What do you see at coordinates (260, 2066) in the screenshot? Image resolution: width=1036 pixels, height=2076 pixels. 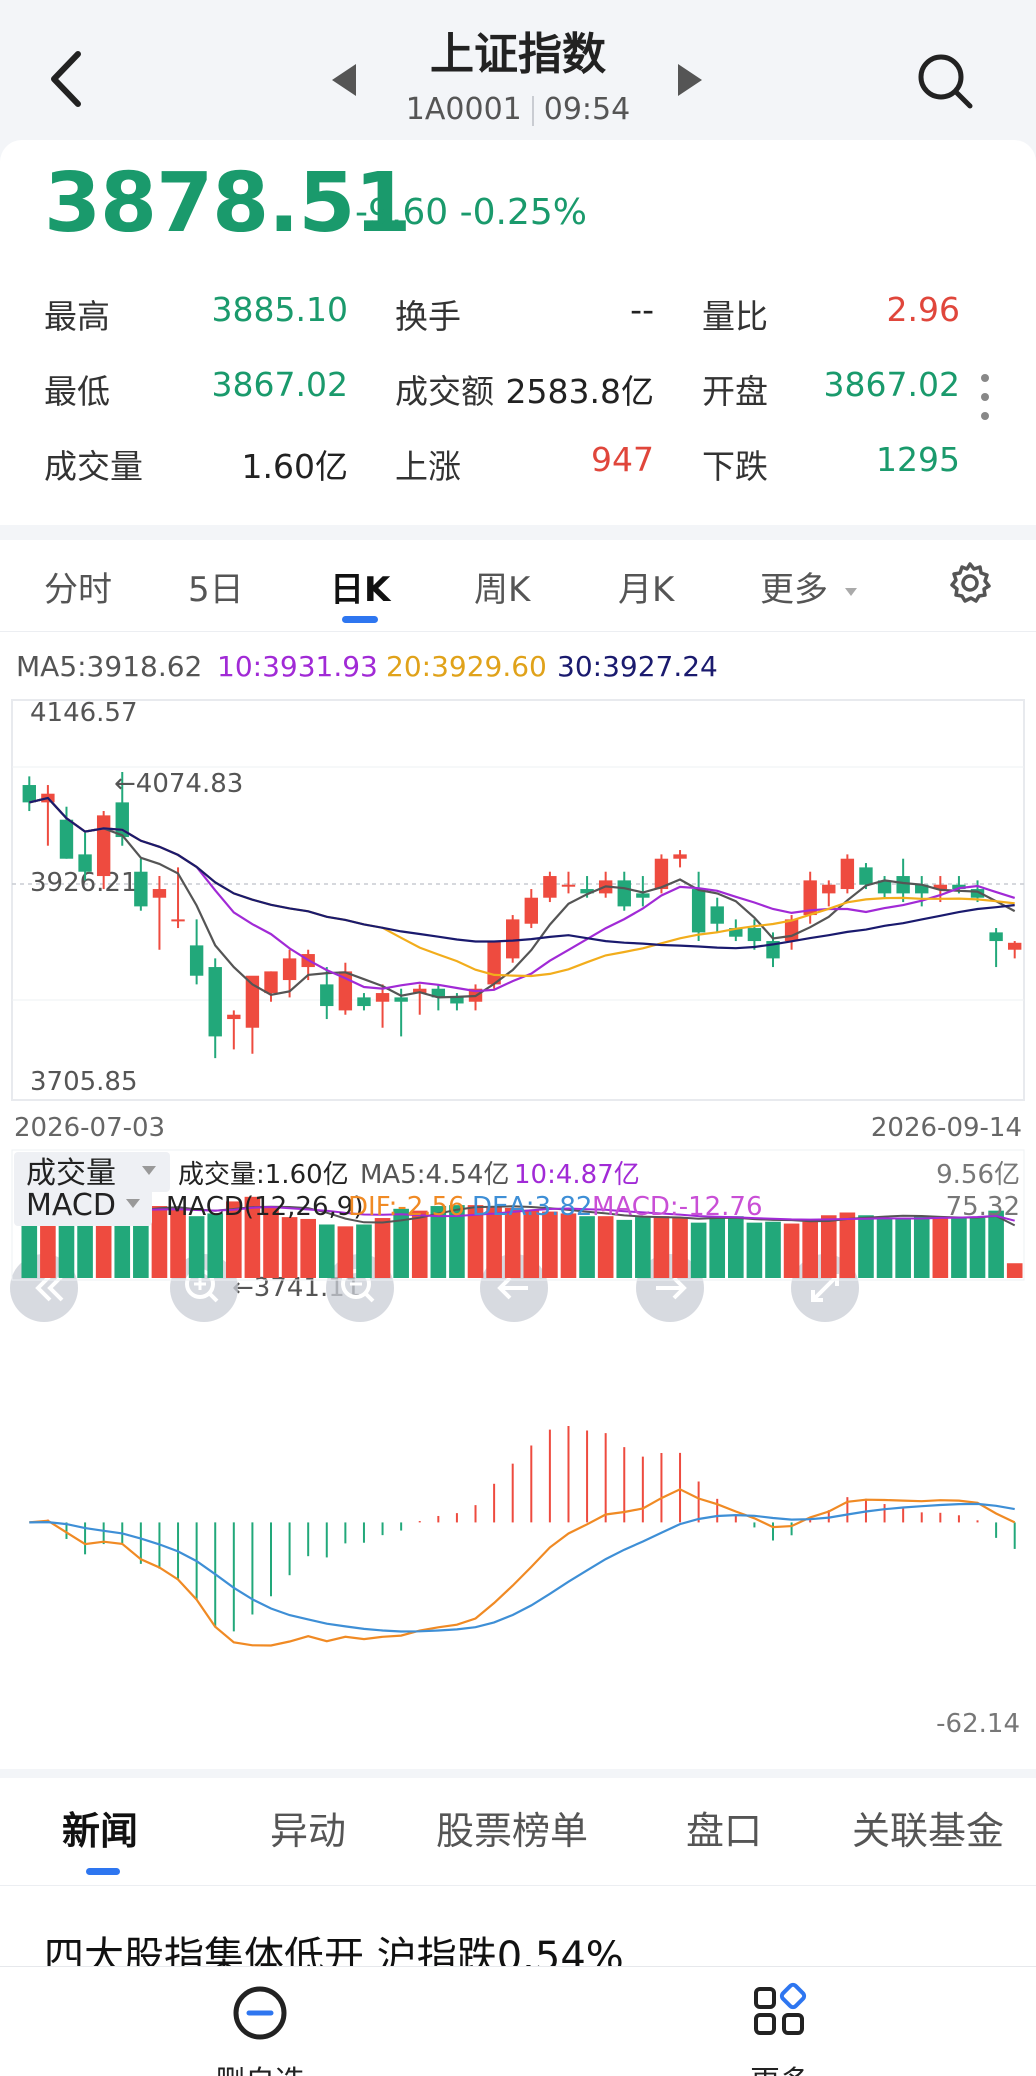 I see `remove-watchlist-label: 删自选` at bounding box center [260, 2066].